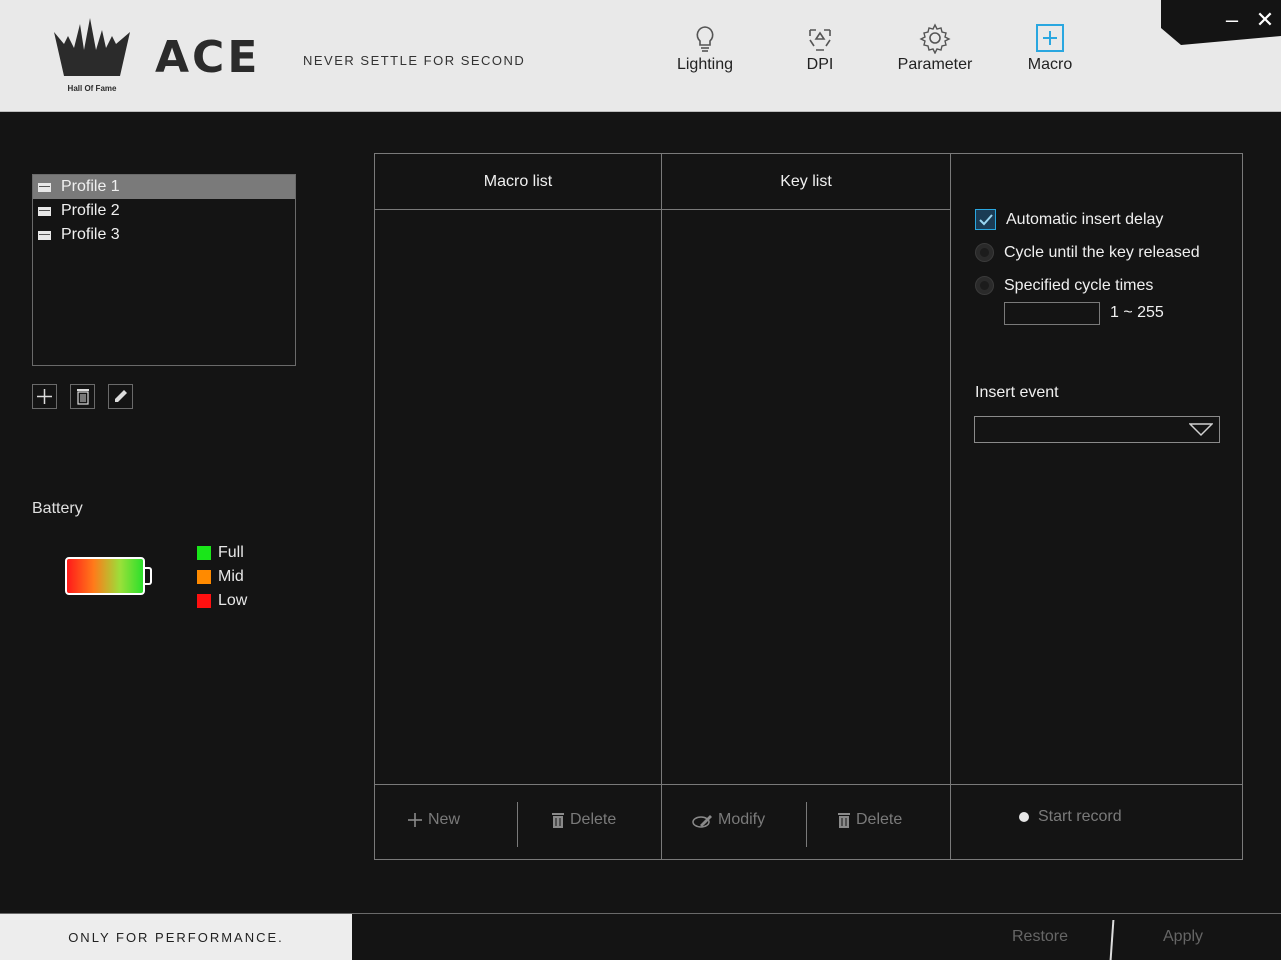 The width and height of the screenshot is (1281, 960). Describe the element at coordinates (820, 52) in the screenshot. I see `tab-dpi: DPI` at that location.